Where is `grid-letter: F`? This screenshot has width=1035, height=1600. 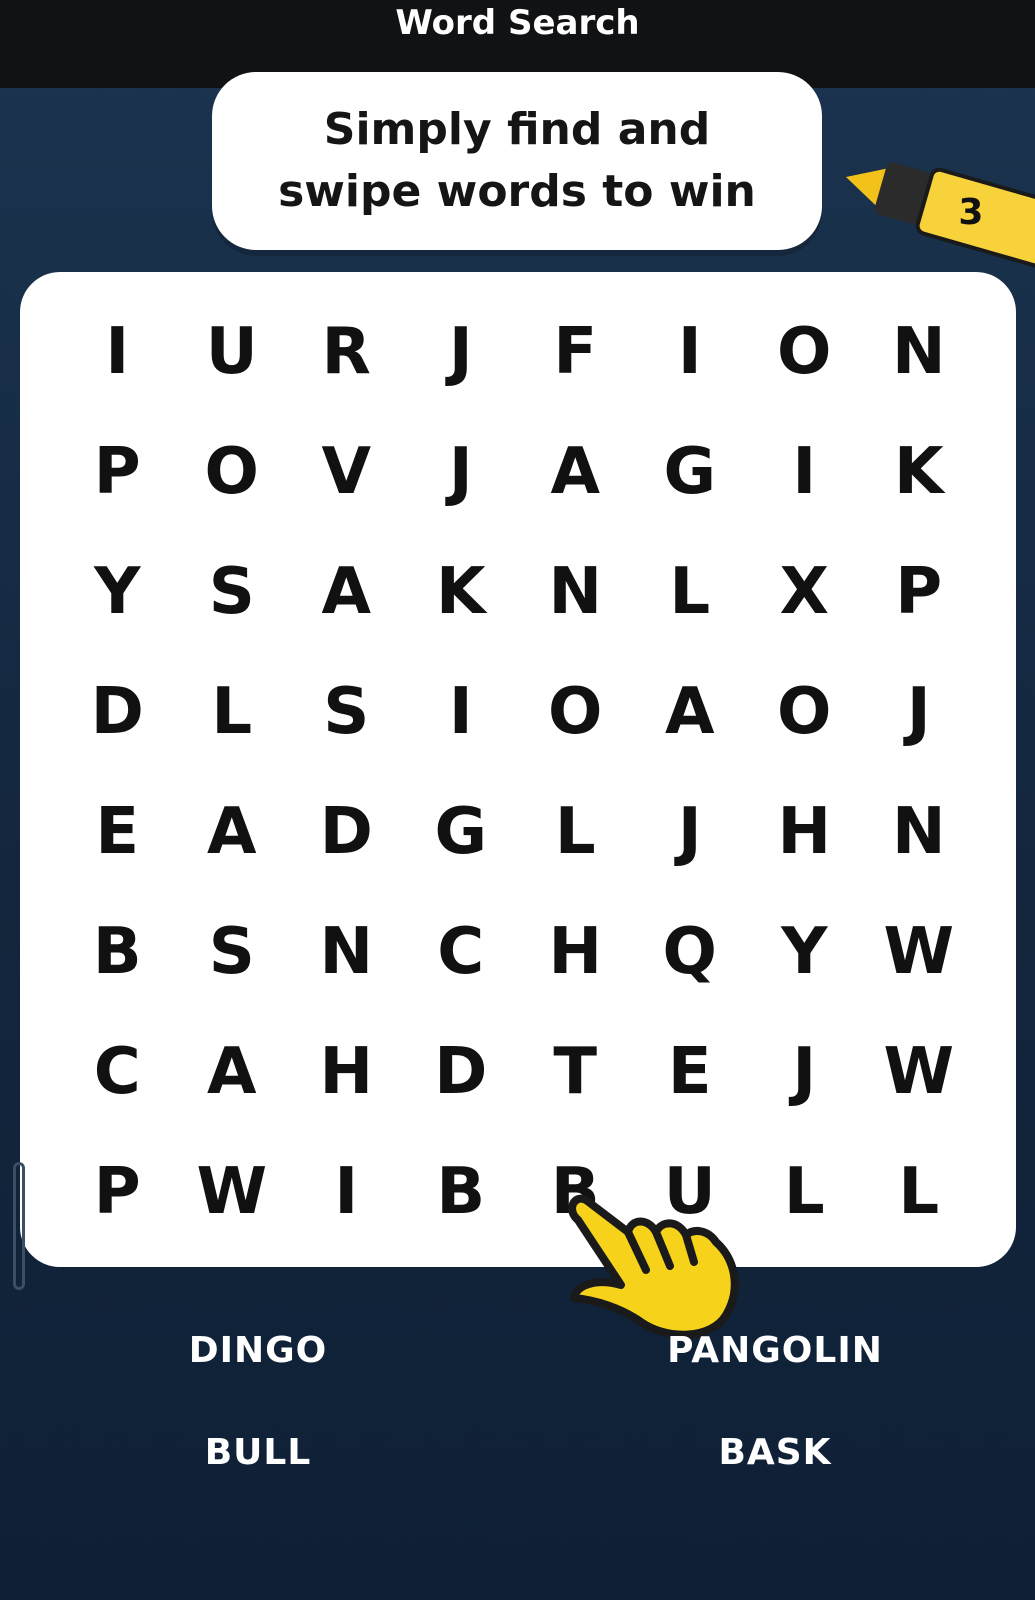
grid-letter: F is located at coordinates (575, 352).